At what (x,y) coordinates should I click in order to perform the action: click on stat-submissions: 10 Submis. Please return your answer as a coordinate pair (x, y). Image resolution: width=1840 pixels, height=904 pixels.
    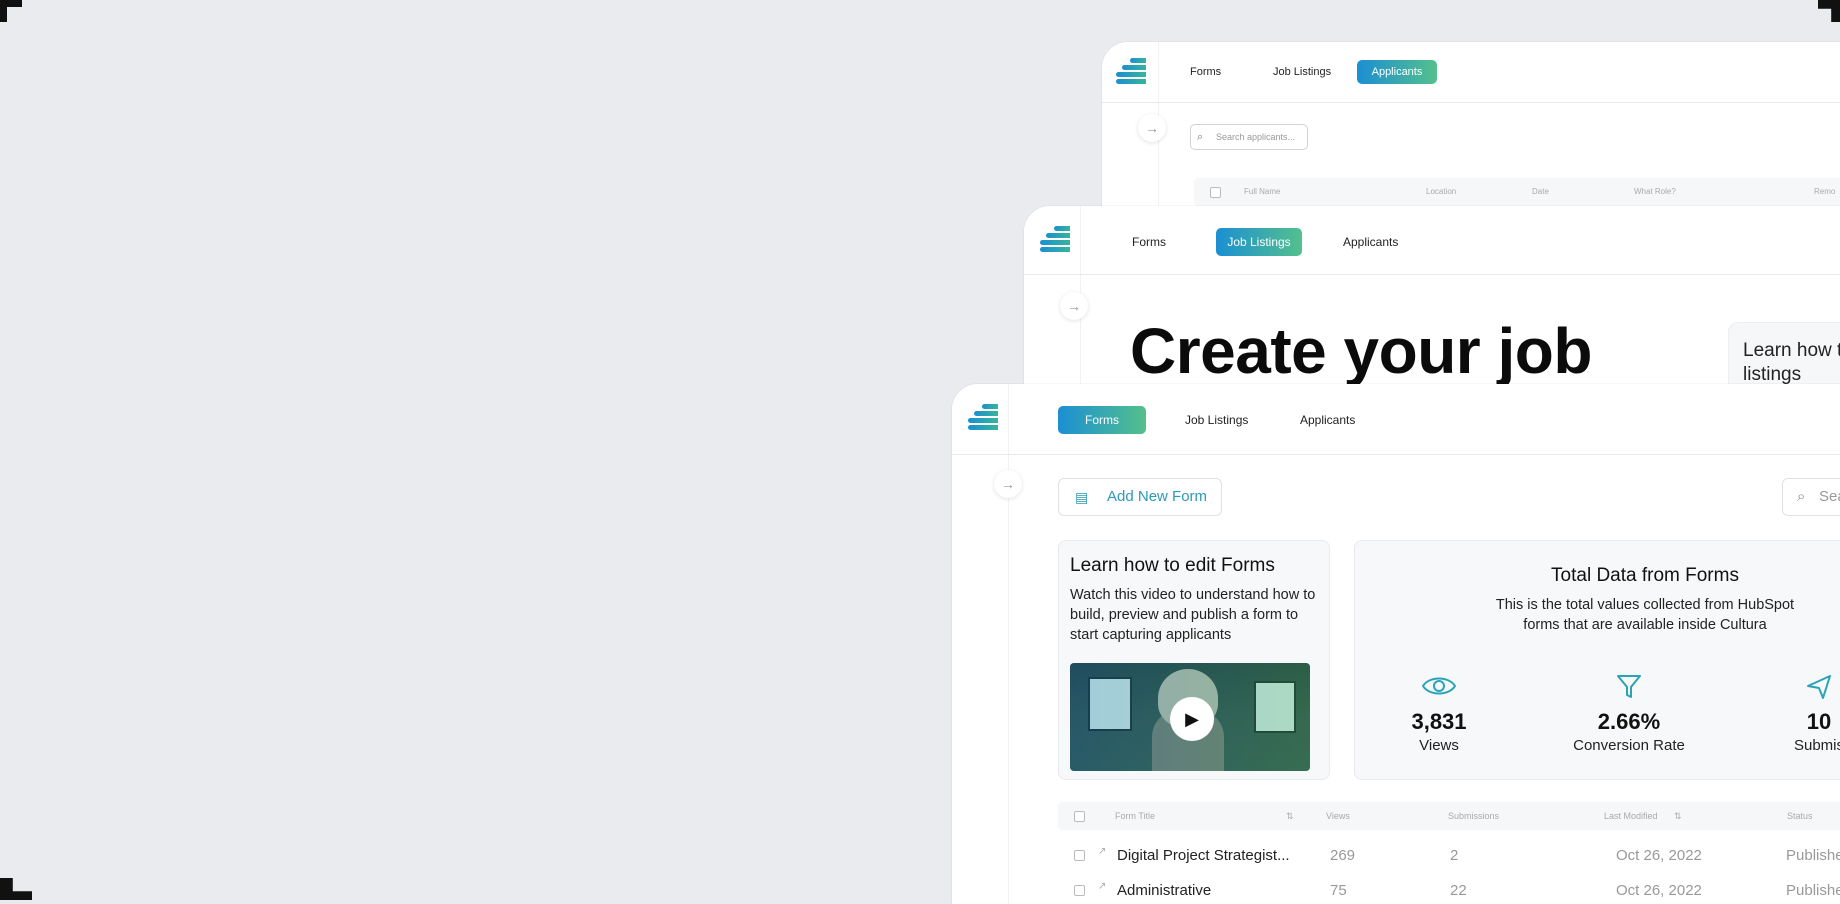
    Looking at the image, I should click on (1789, 713).